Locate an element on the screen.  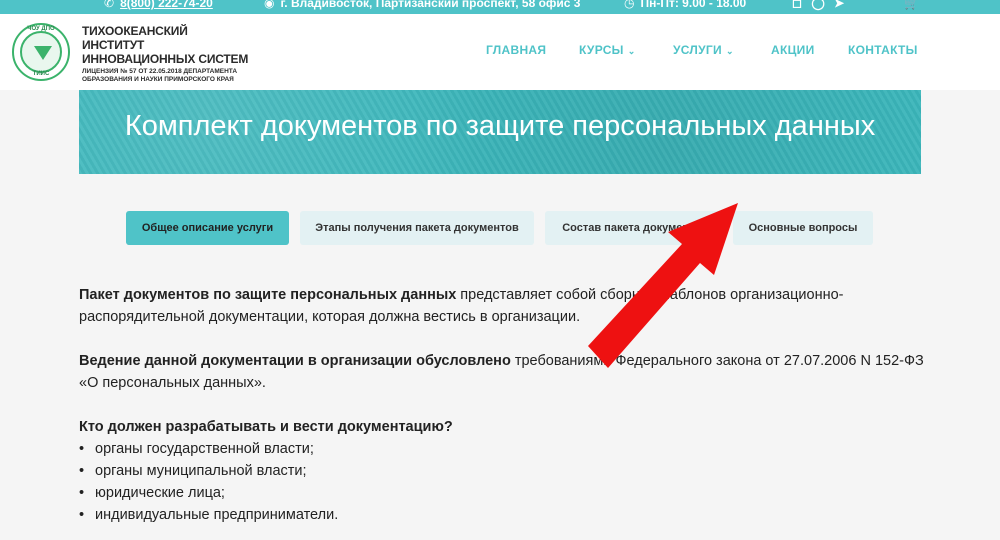
emblem-bottom-text: ТИИС is located at coordinates (41, 74).